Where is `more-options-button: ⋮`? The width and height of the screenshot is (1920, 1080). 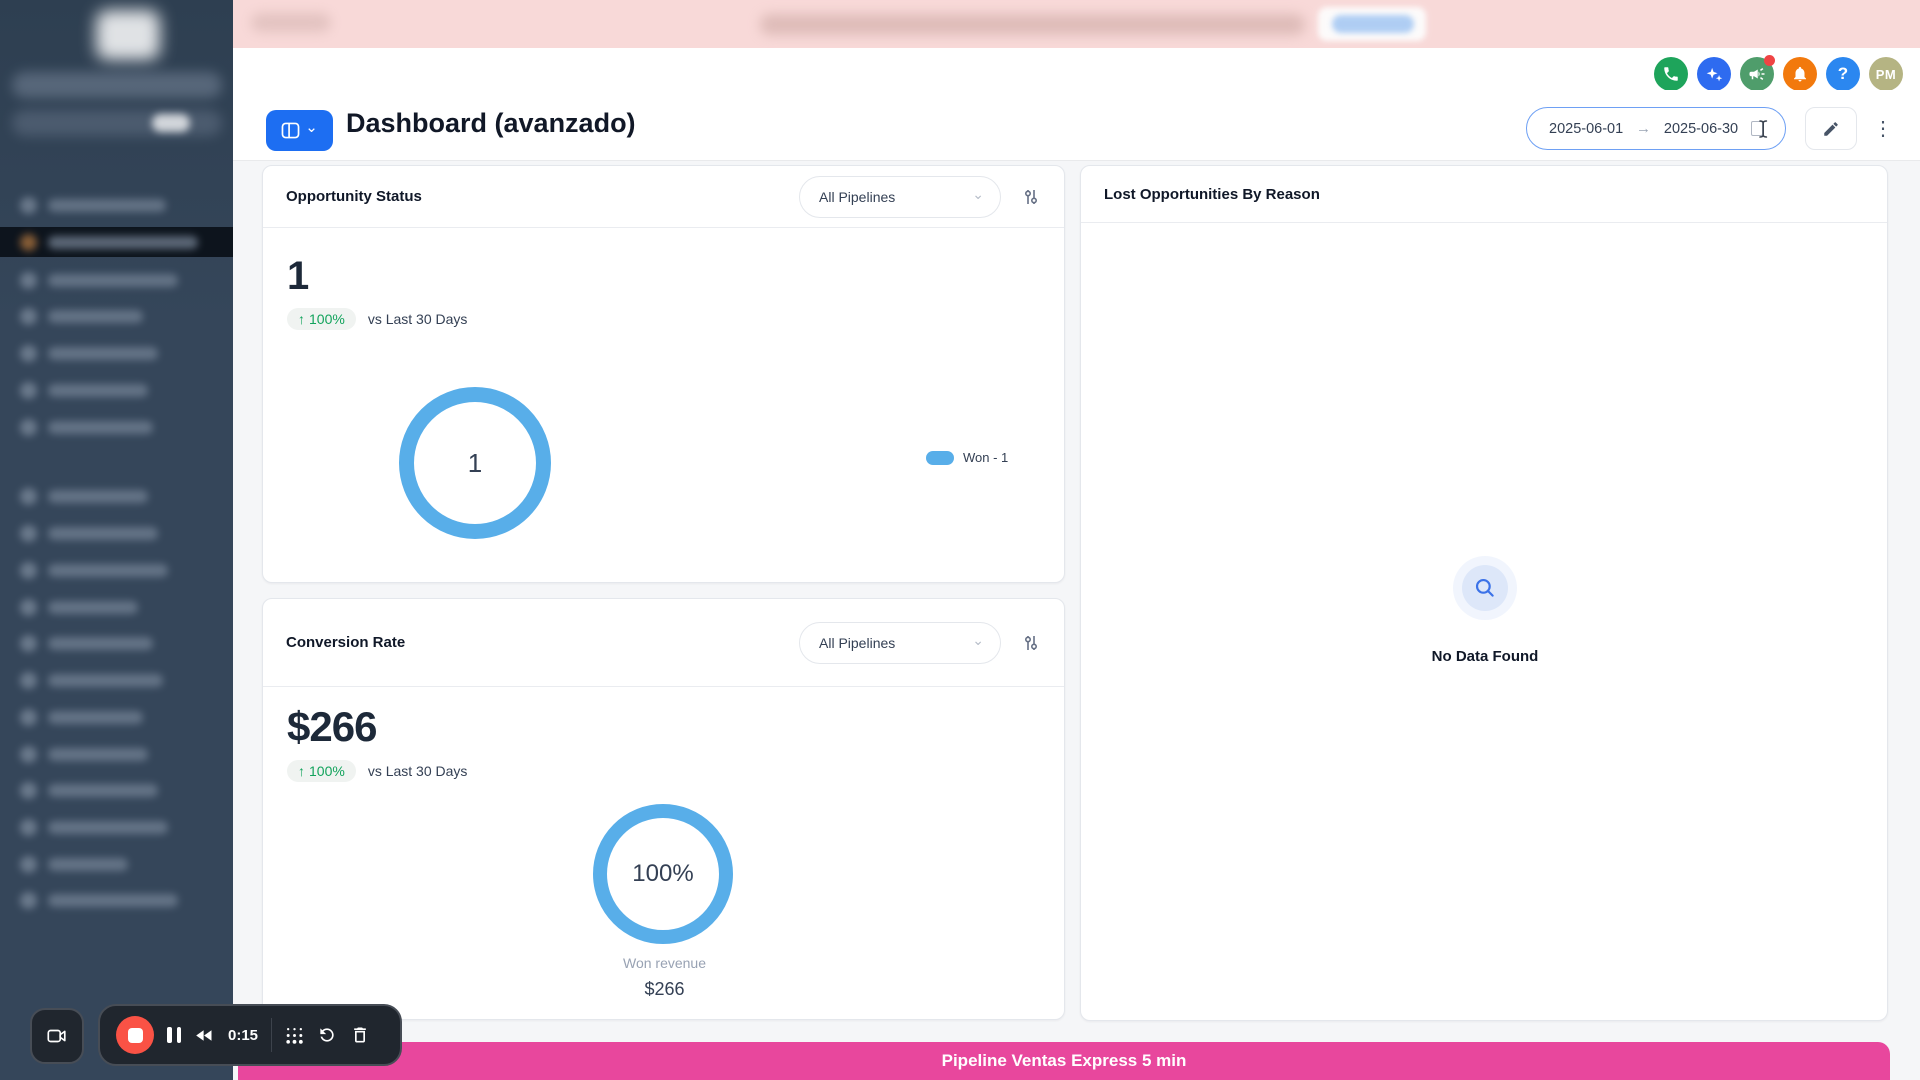
more-options-button: ⋮ is located at coordinates (1883, 128).